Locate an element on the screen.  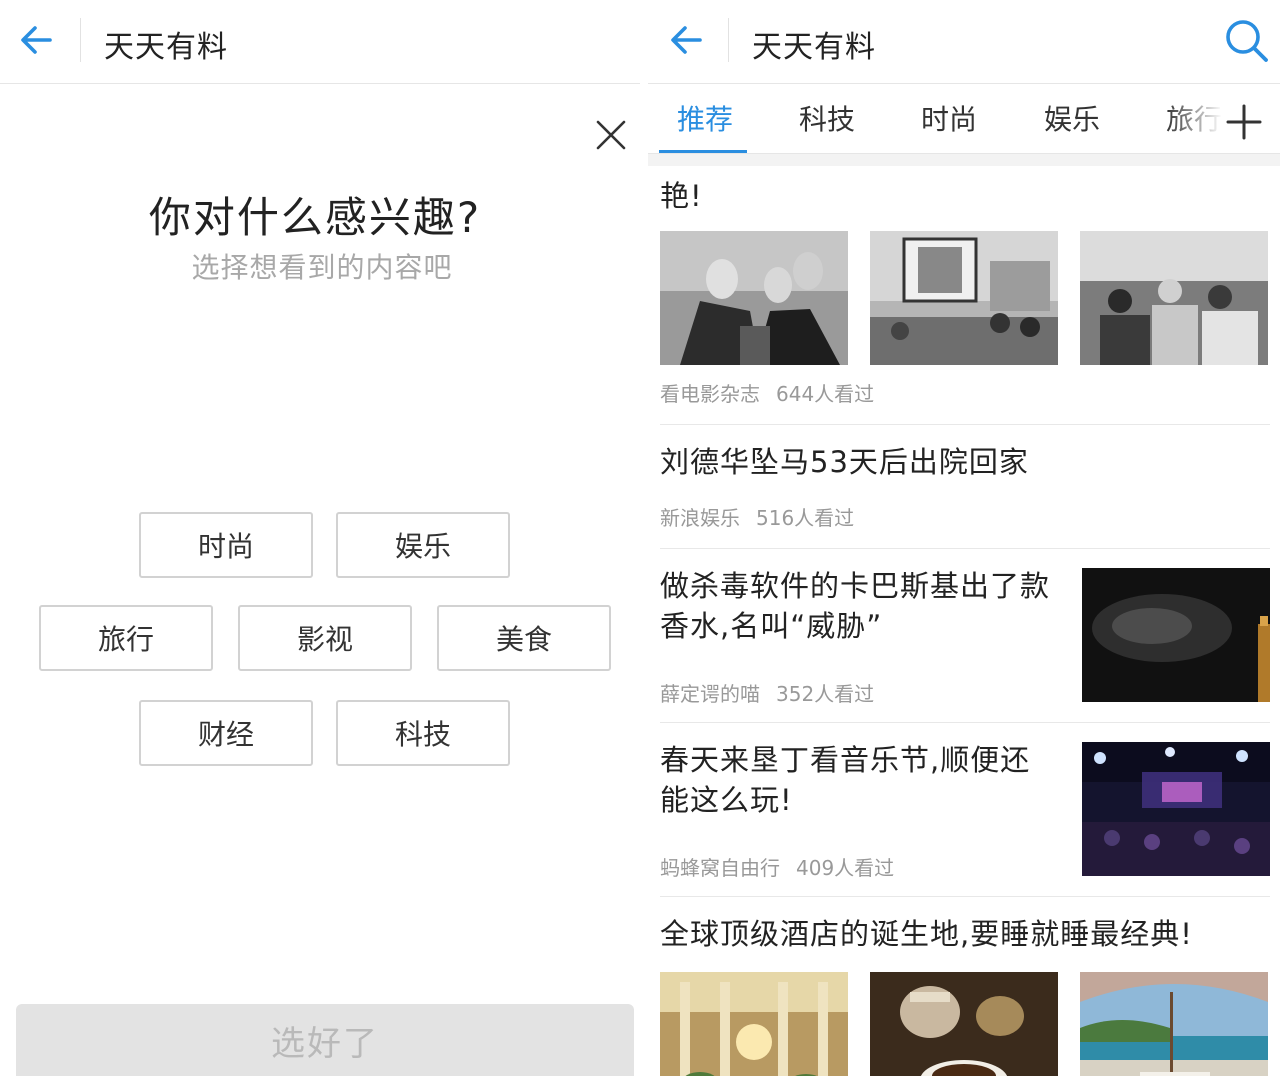
article-meta: 看电影杂志 644人看过 is located at coordinates (767, 392).